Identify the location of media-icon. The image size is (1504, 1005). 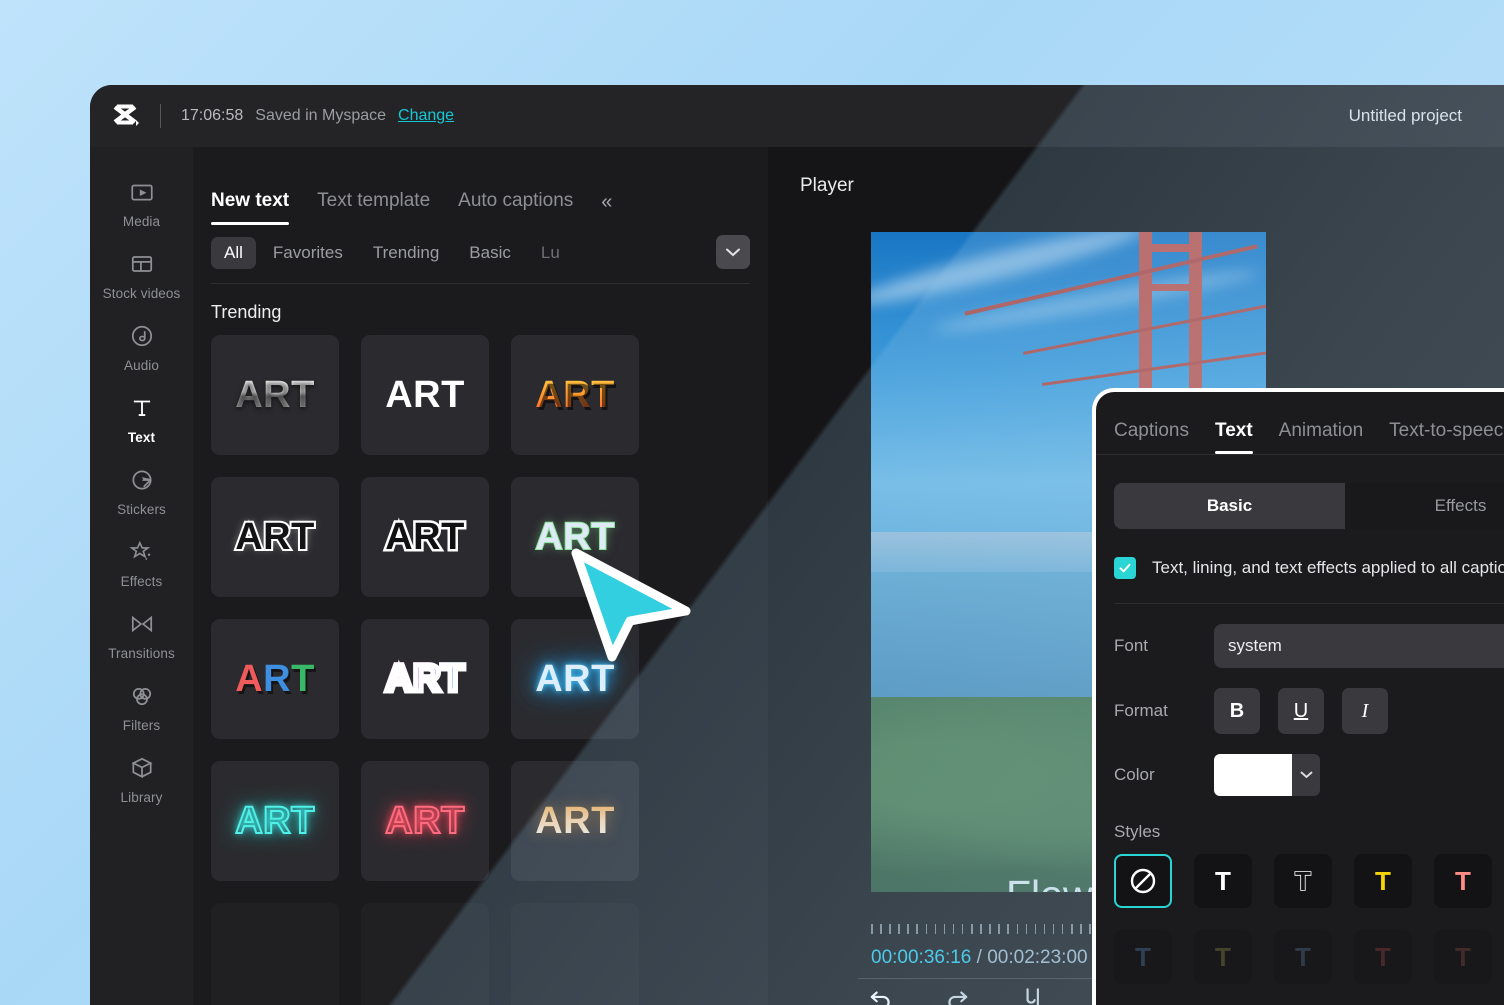
(141, 192).